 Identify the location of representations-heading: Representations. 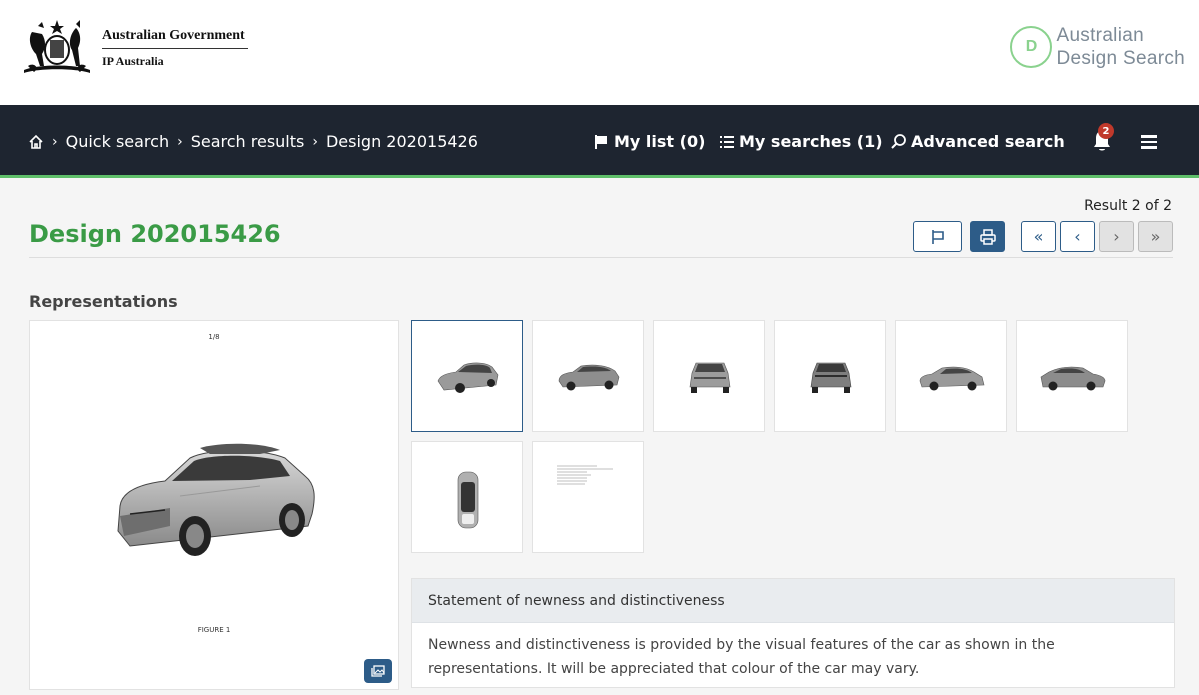
(103, 301).